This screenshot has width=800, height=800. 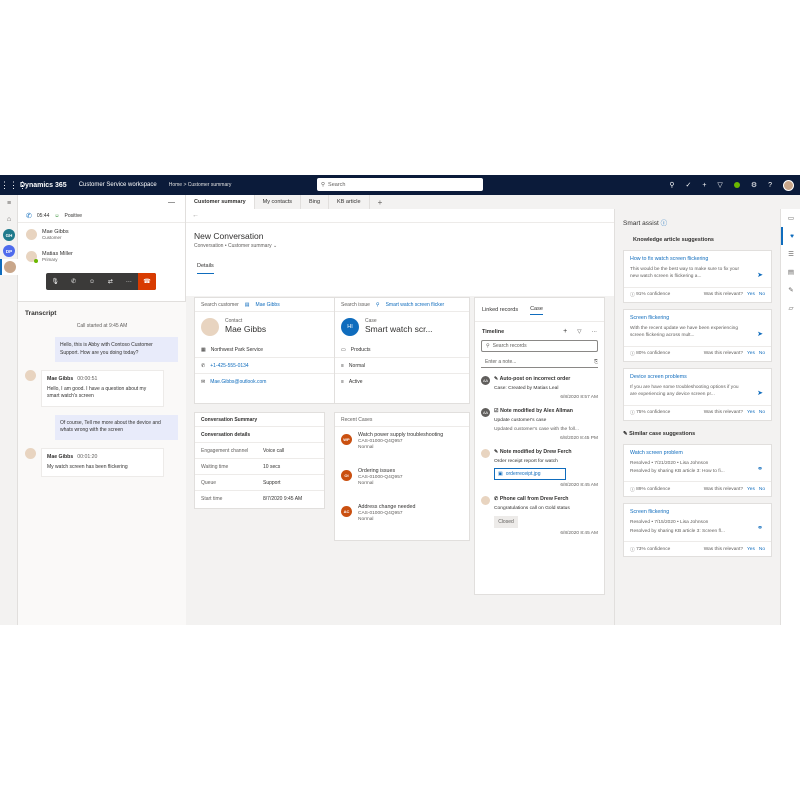 What do you see at coordinates (9, 267) in the screenshot?
I see `session-active` at bounding box center [9, 267].